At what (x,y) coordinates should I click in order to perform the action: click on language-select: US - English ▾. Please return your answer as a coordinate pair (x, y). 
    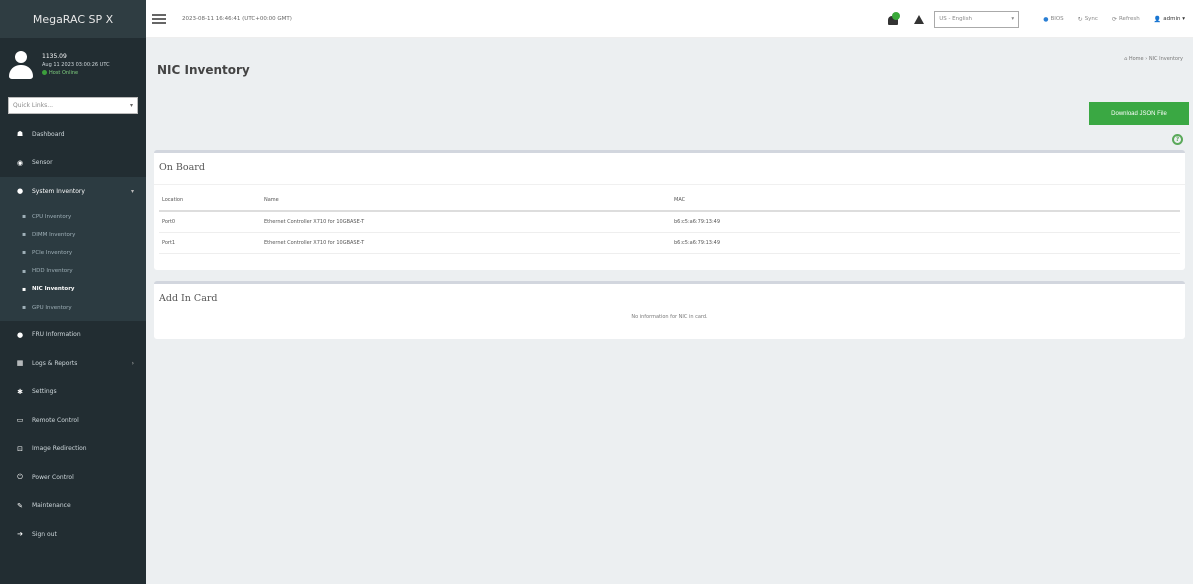
    Looking at the image, I should click on (977, 19).